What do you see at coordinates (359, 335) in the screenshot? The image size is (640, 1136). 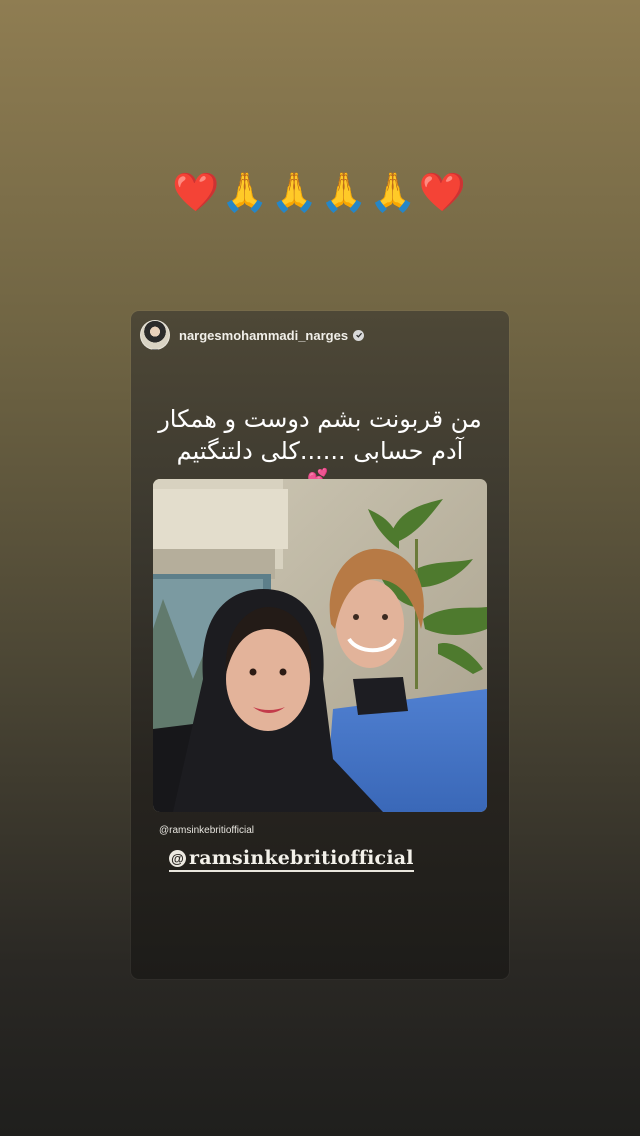 I see `verified-badge-icon` at bounding box center [359, 335].